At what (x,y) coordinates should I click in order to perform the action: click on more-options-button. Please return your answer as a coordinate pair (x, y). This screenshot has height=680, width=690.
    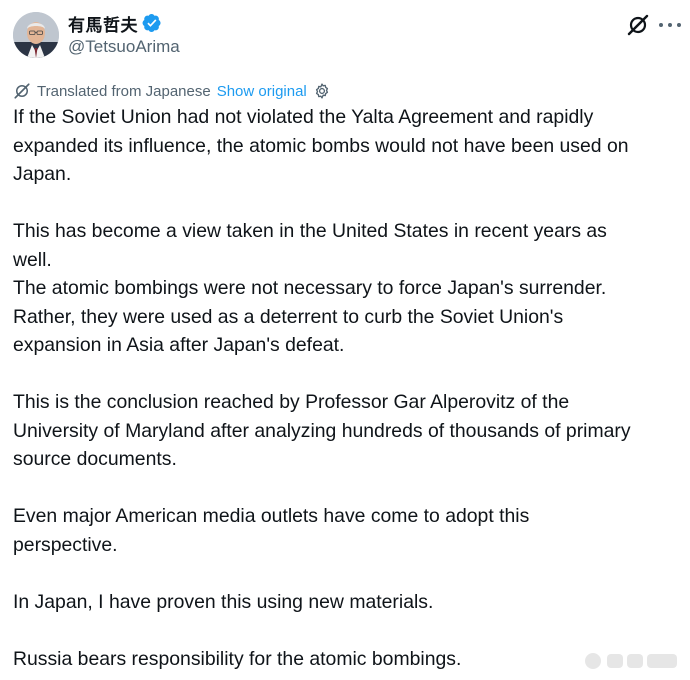
    Looking at the image, I should click on (670, 25).